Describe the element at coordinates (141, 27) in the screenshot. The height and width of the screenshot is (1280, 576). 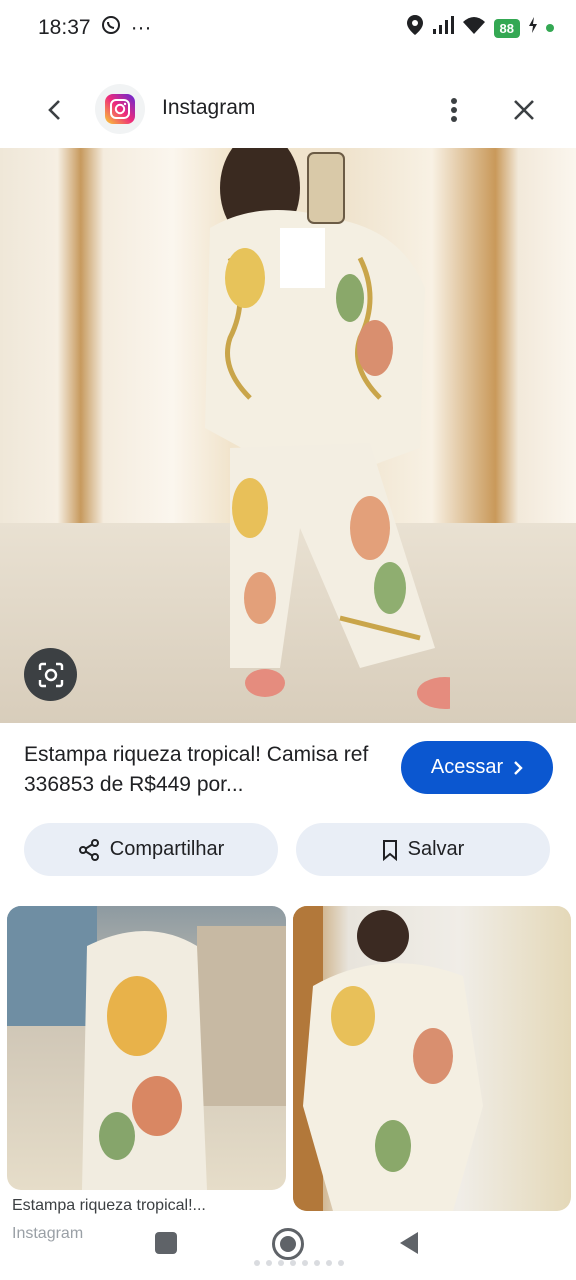
I see `status-extra: ···` at that location.